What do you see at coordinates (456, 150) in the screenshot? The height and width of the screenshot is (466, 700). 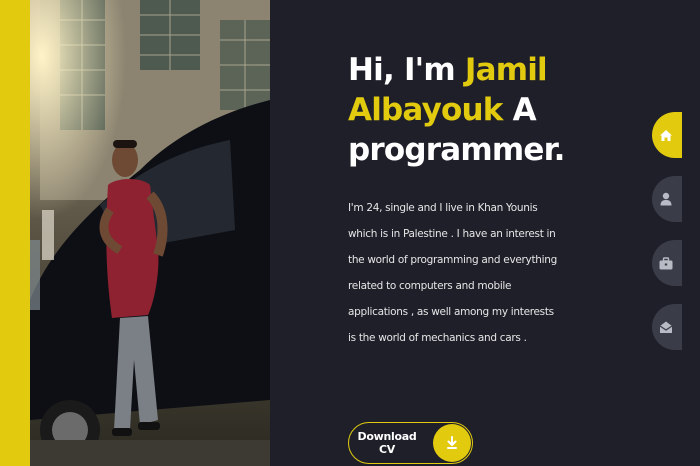 I see `role-text: programmer.` at bounding box center [456, 150].